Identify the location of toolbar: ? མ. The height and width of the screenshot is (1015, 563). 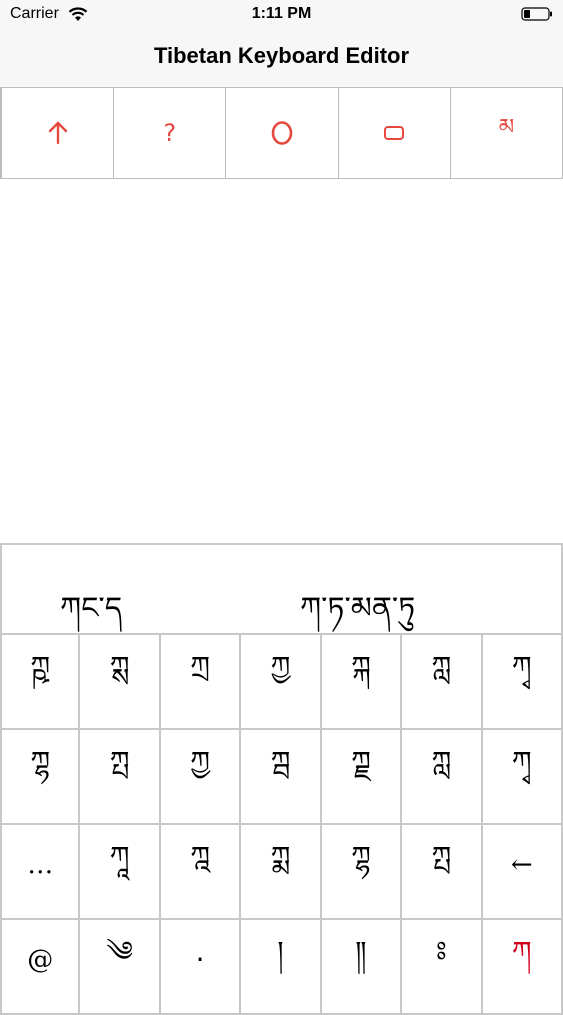
(281, 133).